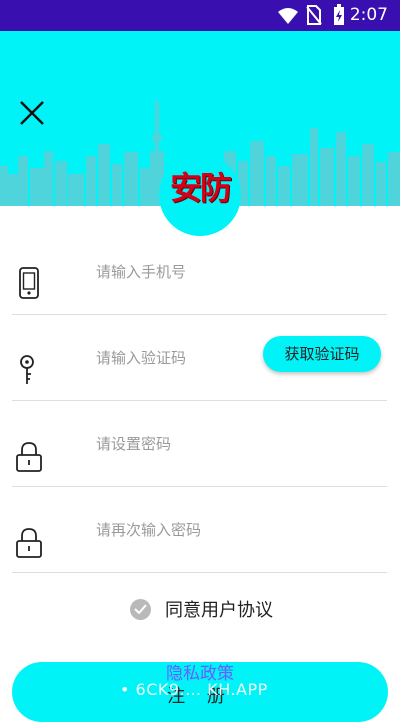 The width and height of the screenshot is (400, 722). Describe the element at coordinates (194, 689) in the screenshot. I see `watermark-text: • 6CK9.… KH.APP` at that location.